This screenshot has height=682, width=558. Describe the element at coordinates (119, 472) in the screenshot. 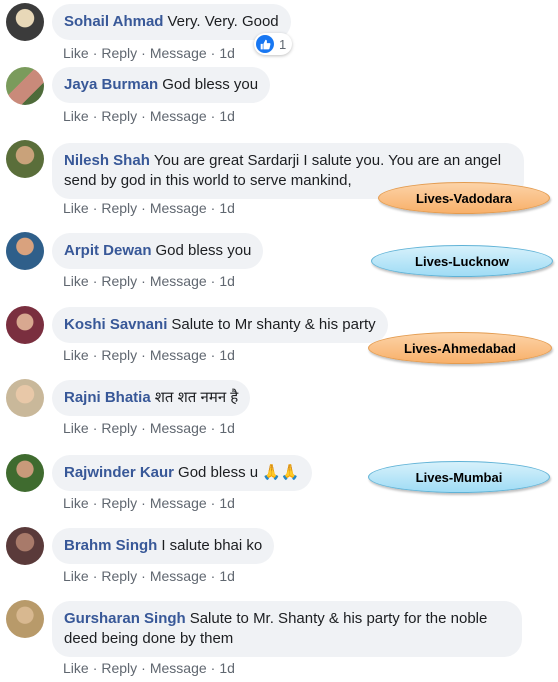

I see `comment-author: Rajwinder Kaur` at that location.